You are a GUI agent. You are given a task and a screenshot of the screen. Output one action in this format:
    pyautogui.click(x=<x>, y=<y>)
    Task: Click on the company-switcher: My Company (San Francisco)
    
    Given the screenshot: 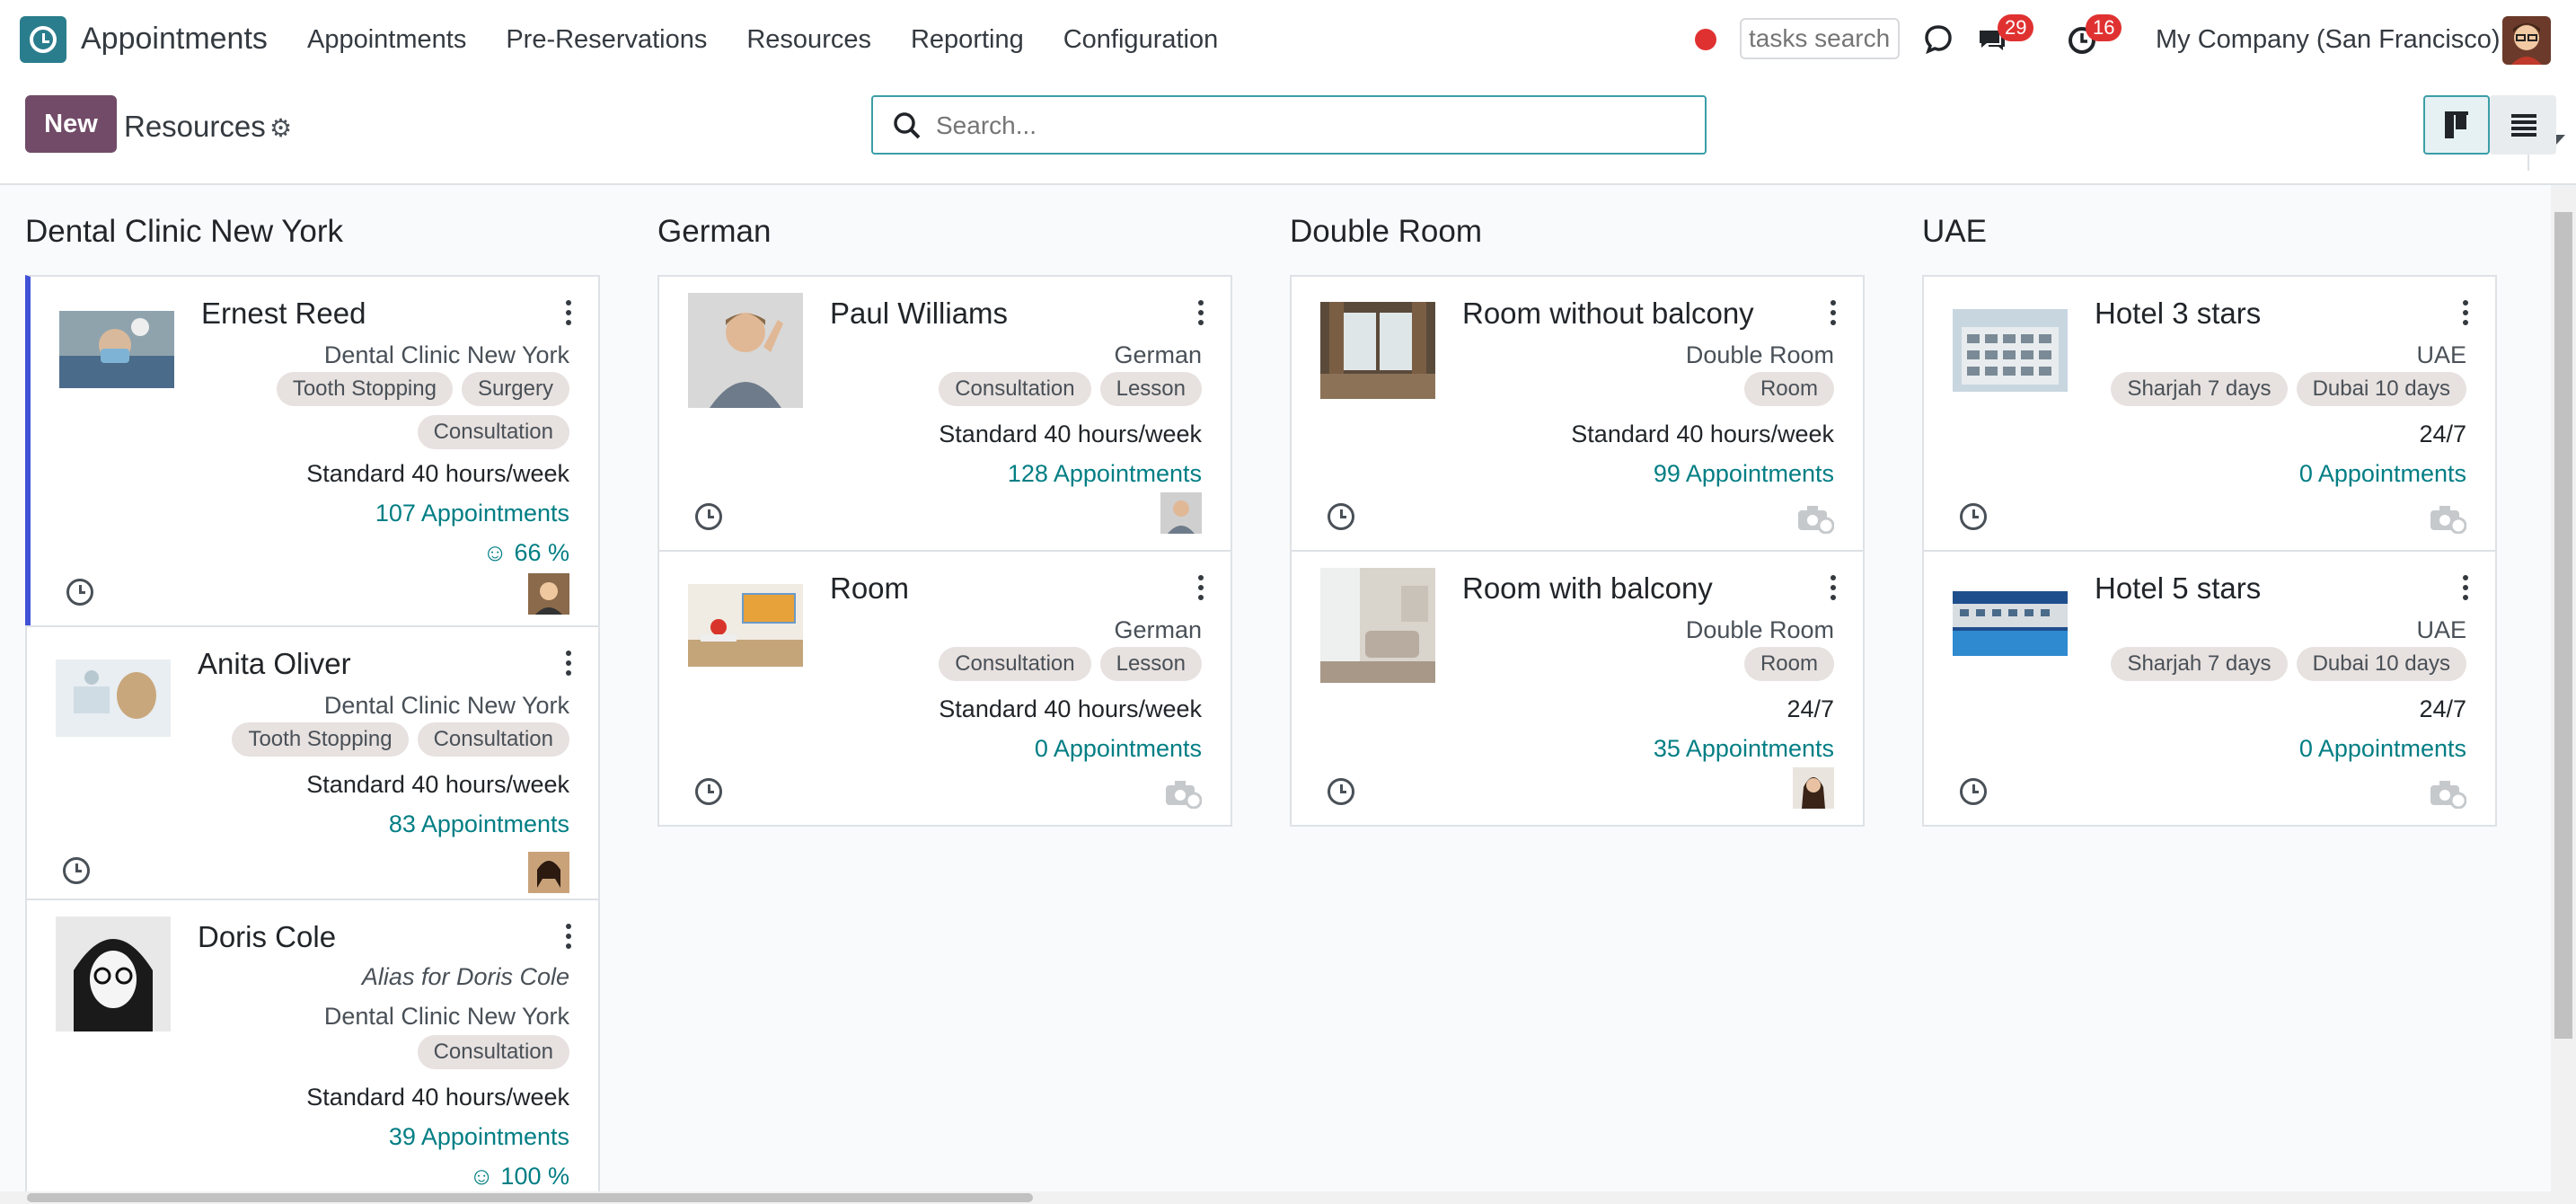 What is the action you would take?
    pyautogui.click(x=2328, y=40)
    